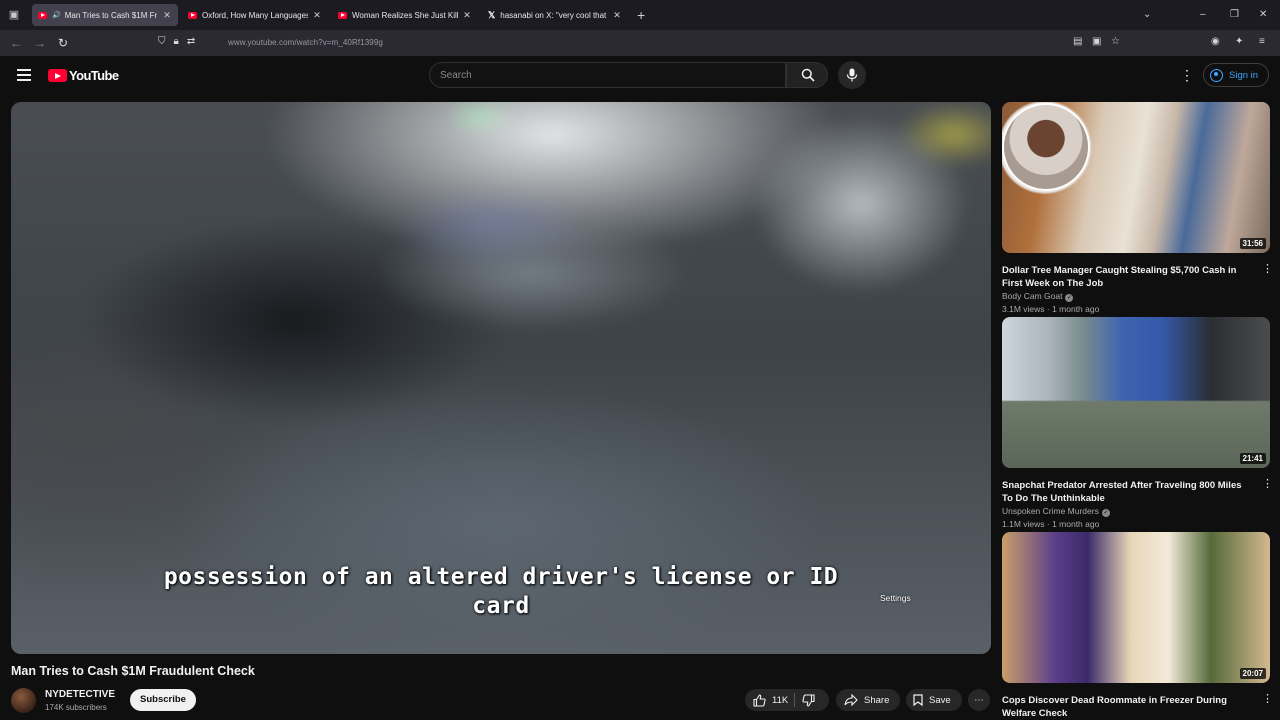 Image resolution: width=1280 pixels, height=720 pixels. I want to click on browser-tab-3: Woman Realizes She Just Killed ✕, so click(405, 15).